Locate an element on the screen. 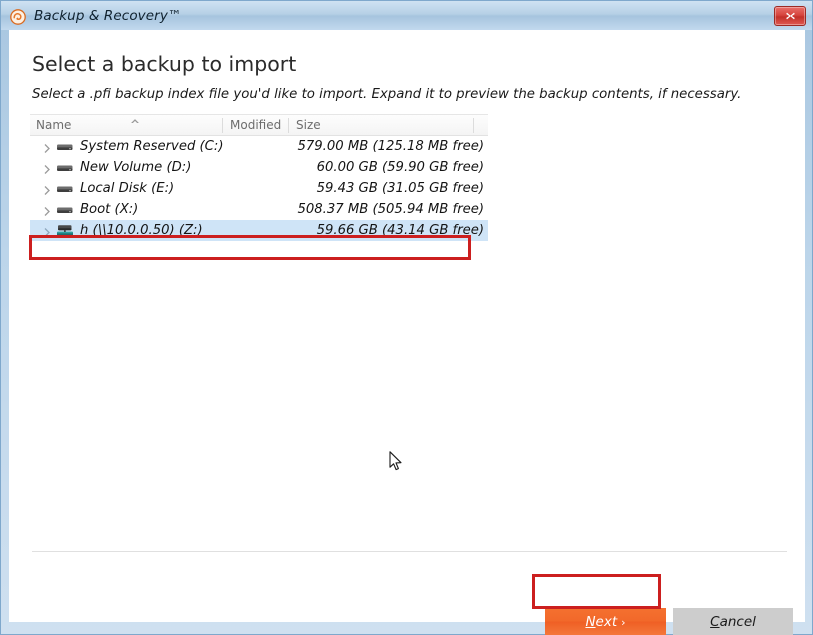 This screenshot has width=813, height=635. next-accel-letter: N is located at coordinates (590, 621).